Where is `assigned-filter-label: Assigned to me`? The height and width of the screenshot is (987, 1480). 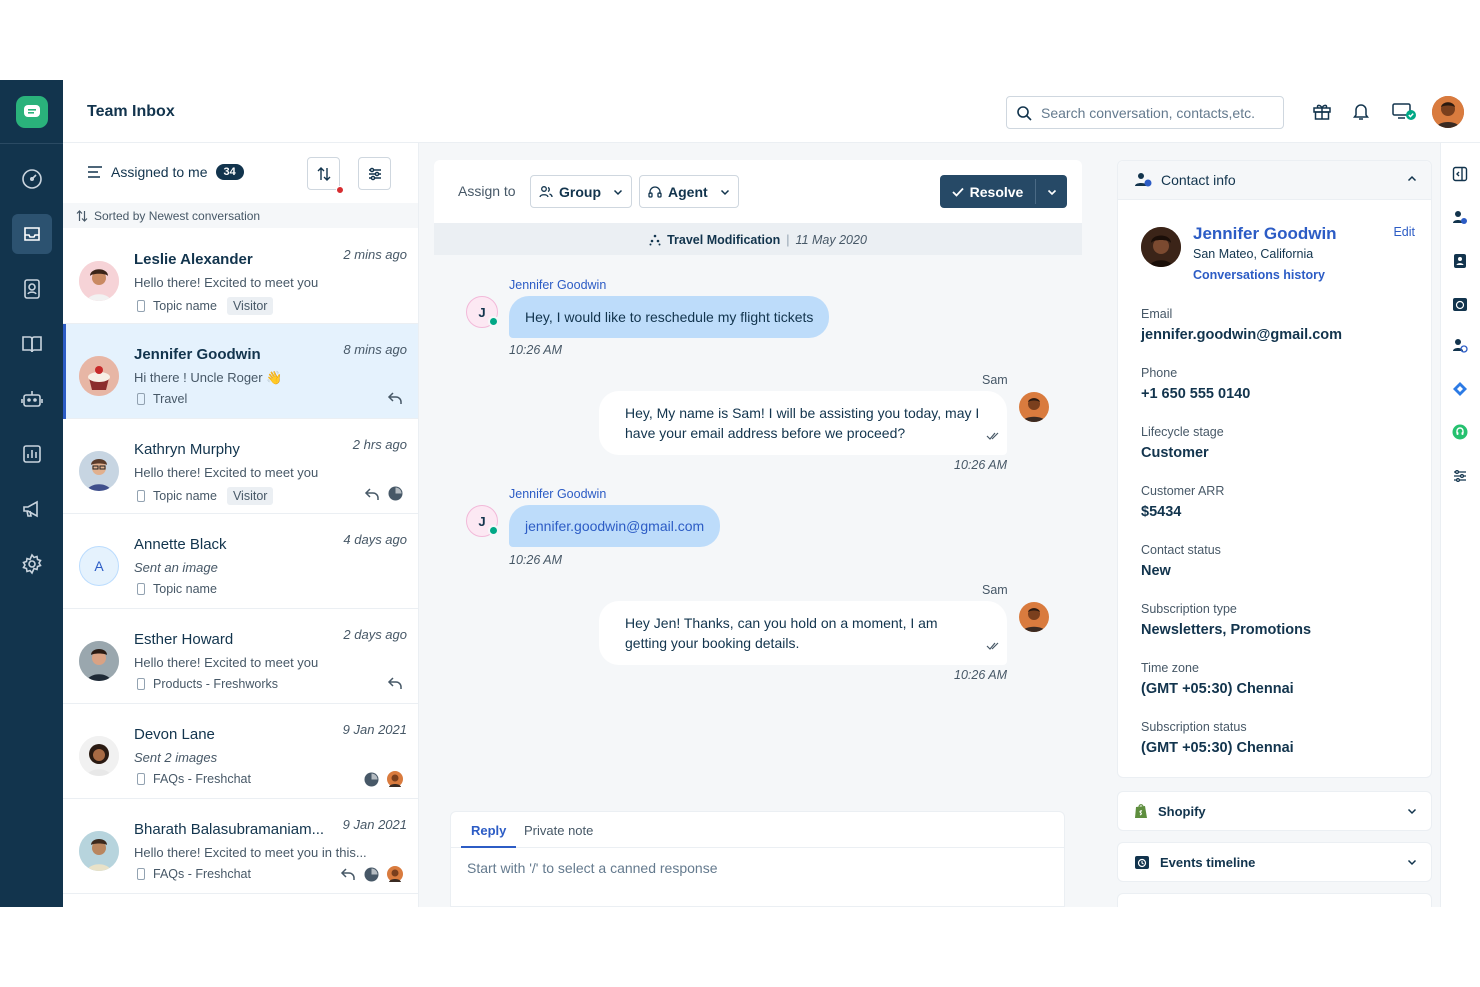 assigned-filter-label: Assigned to me is located at coordinates (159, 172).